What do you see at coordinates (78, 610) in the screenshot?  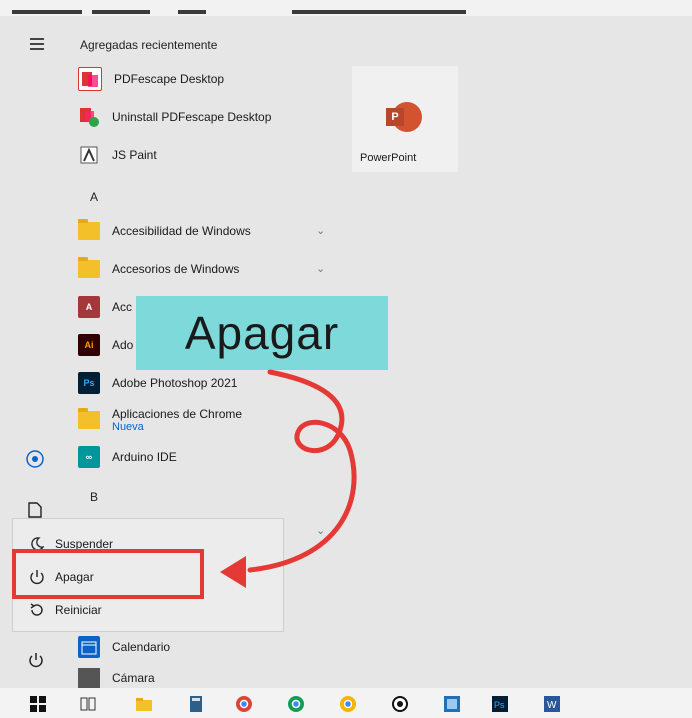 I see `power-option-label: Reiniciar` at bounding box center [78, 610].